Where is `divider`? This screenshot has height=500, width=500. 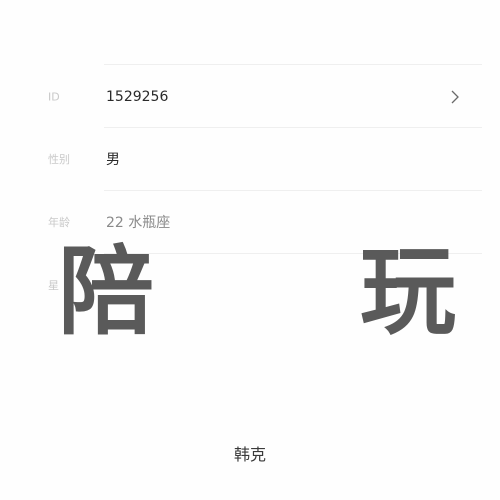 divider is located at coordinates (293, 64).